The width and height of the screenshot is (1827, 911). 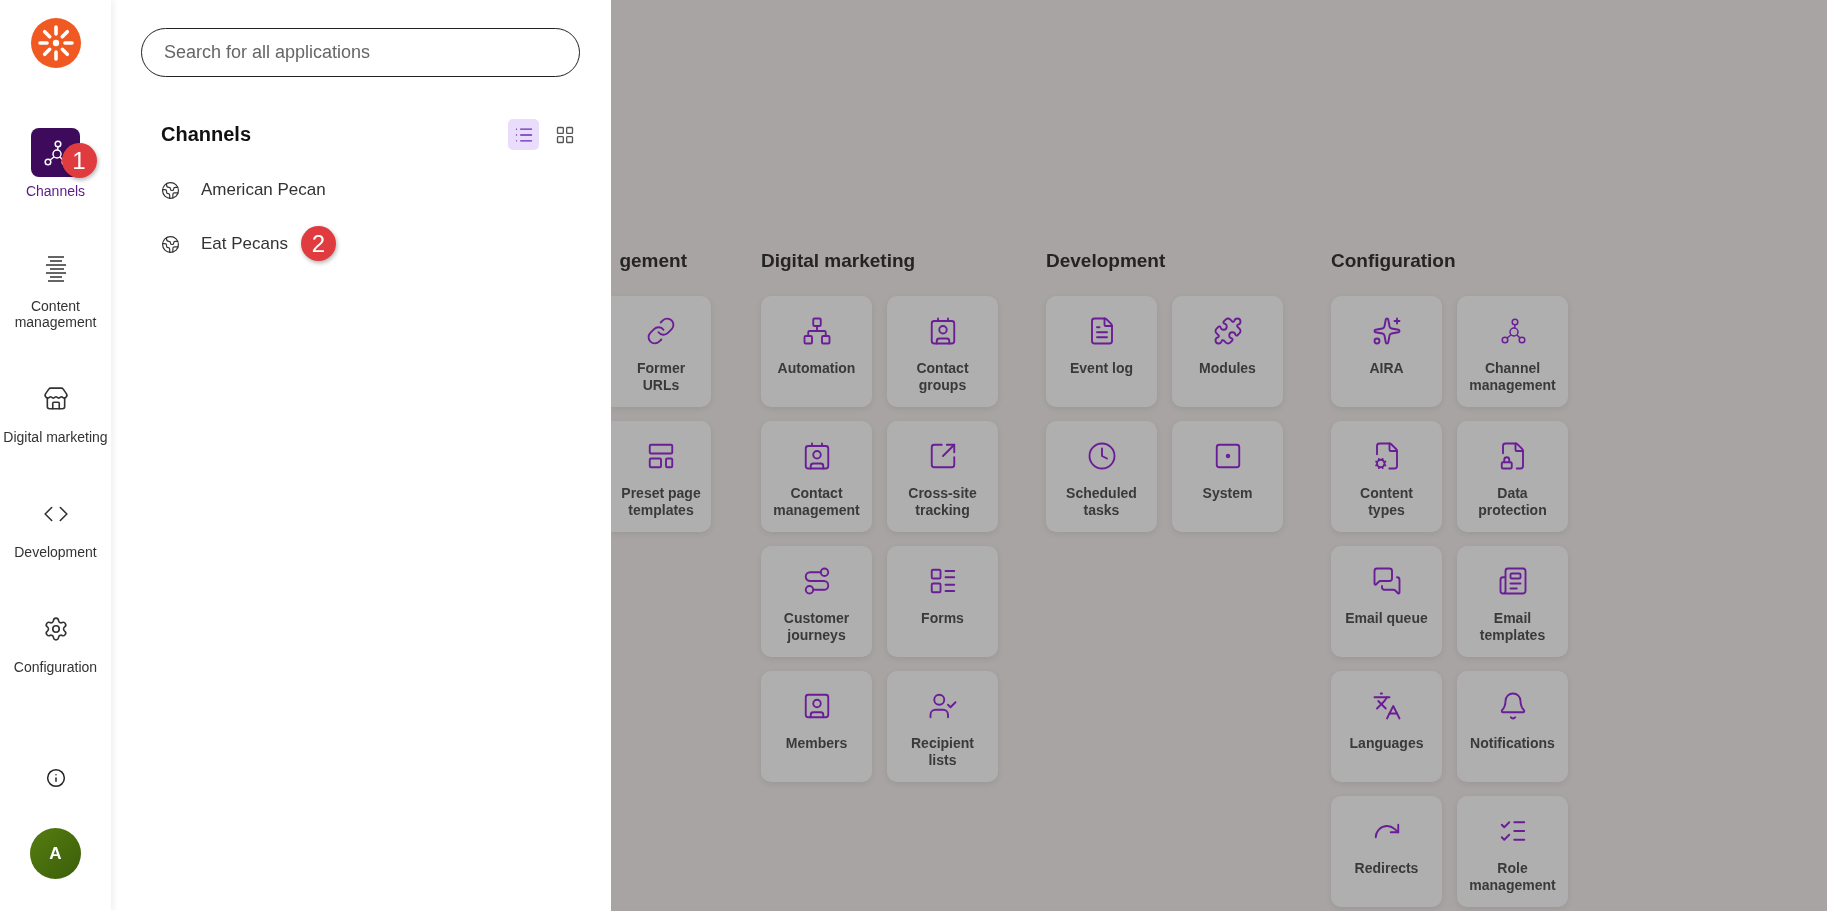 I want to click on panel-title: Channels, so click(x=206, y=134).